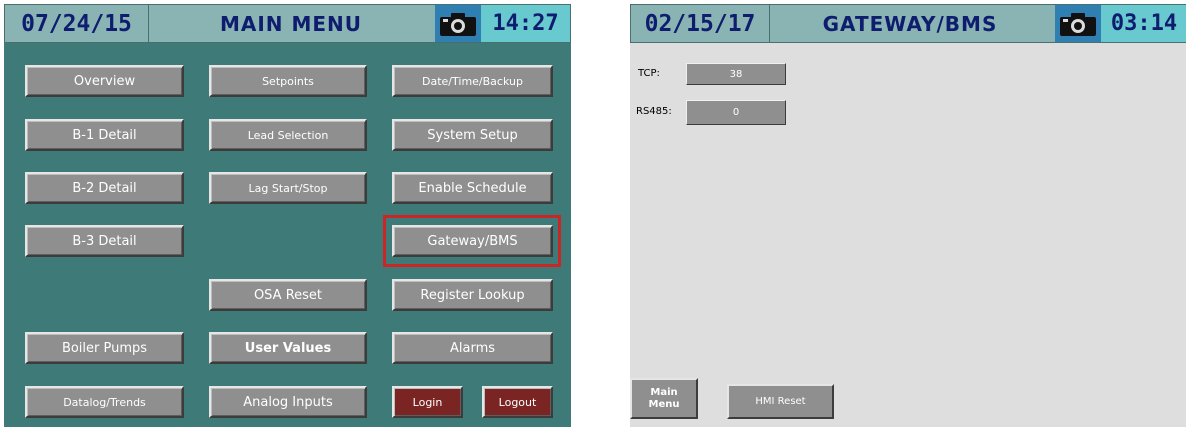 The width and height of the screenshot is (1186, 427). Describe the element at coordinates (77, 23) in the screenshot. I see `main-menu-date: 07/24/15` at that location.